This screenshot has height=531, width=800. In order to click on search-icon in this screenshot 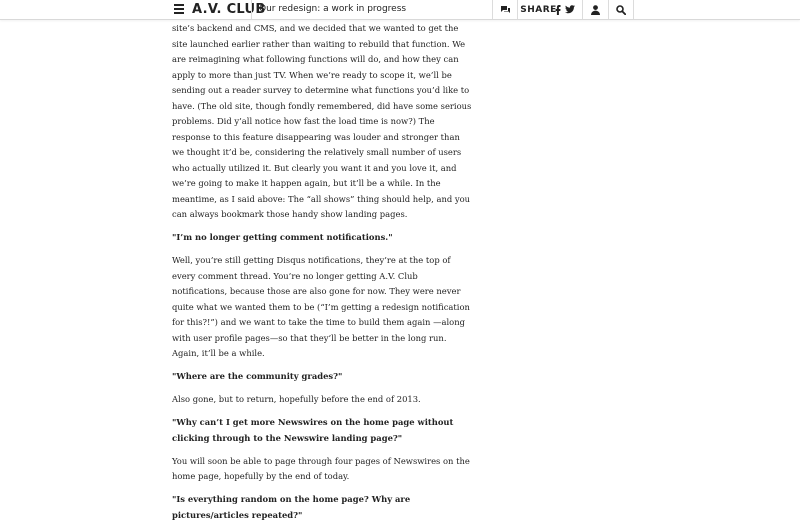, I will do `click(621, 9)`.